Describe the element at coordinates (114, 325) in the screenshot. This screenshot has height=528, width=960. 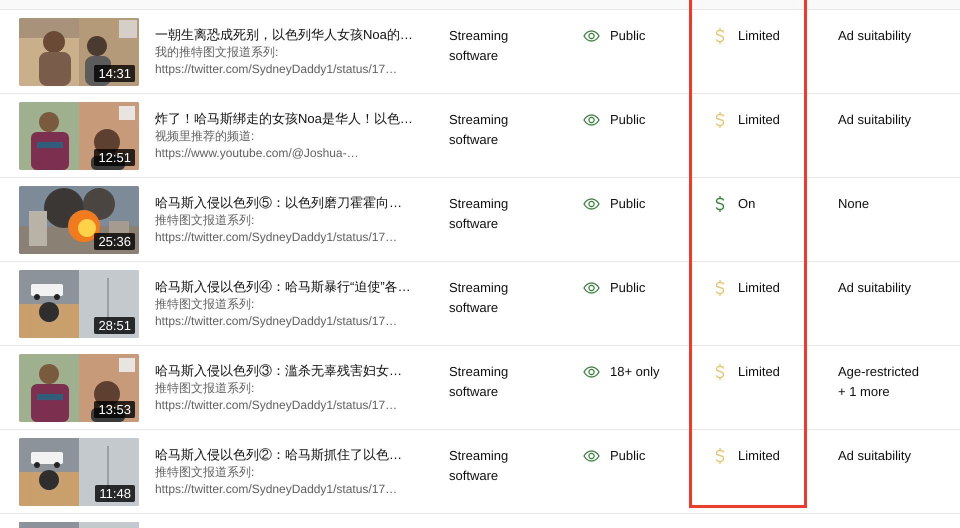
I see `duration-badge: 28:51` at that location.